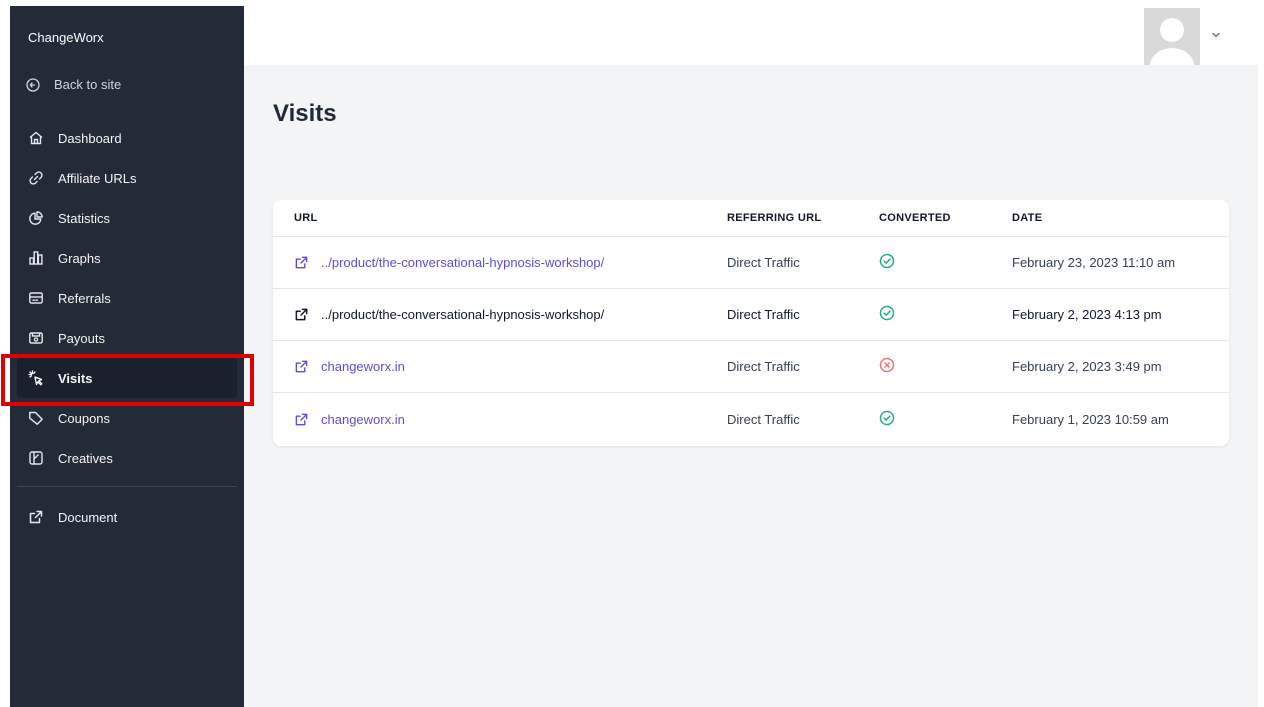  I want to click on sidebar-item-label: Coupons, so click(84, 418).